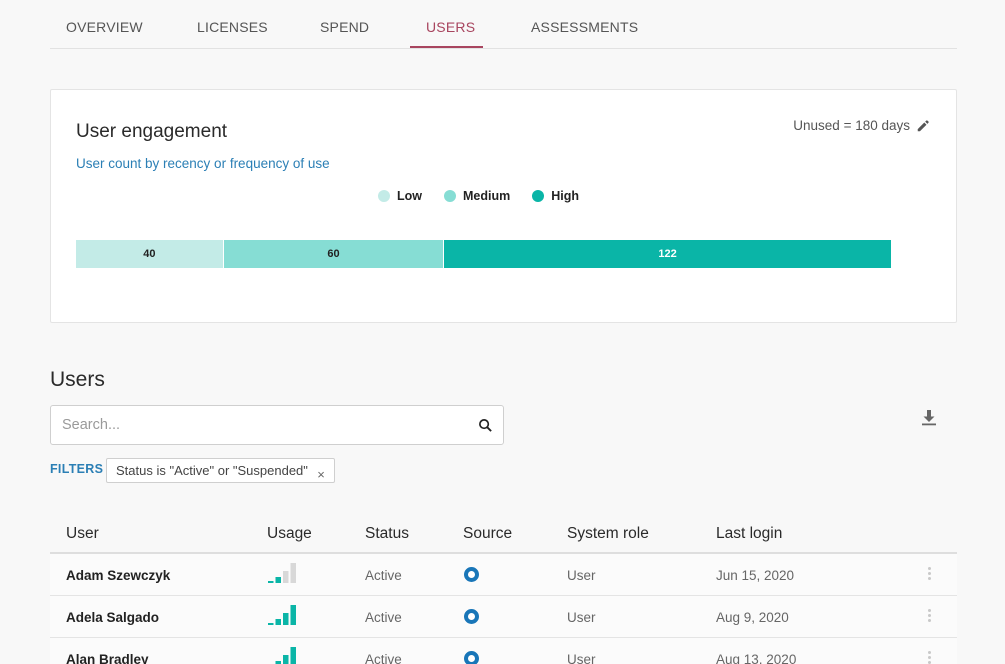 This screenshot has height=664, width=1005. Describe the element at coordinates (118, 575) in the screenshot. I see `user-name: Adam Szewczyk` at that location.